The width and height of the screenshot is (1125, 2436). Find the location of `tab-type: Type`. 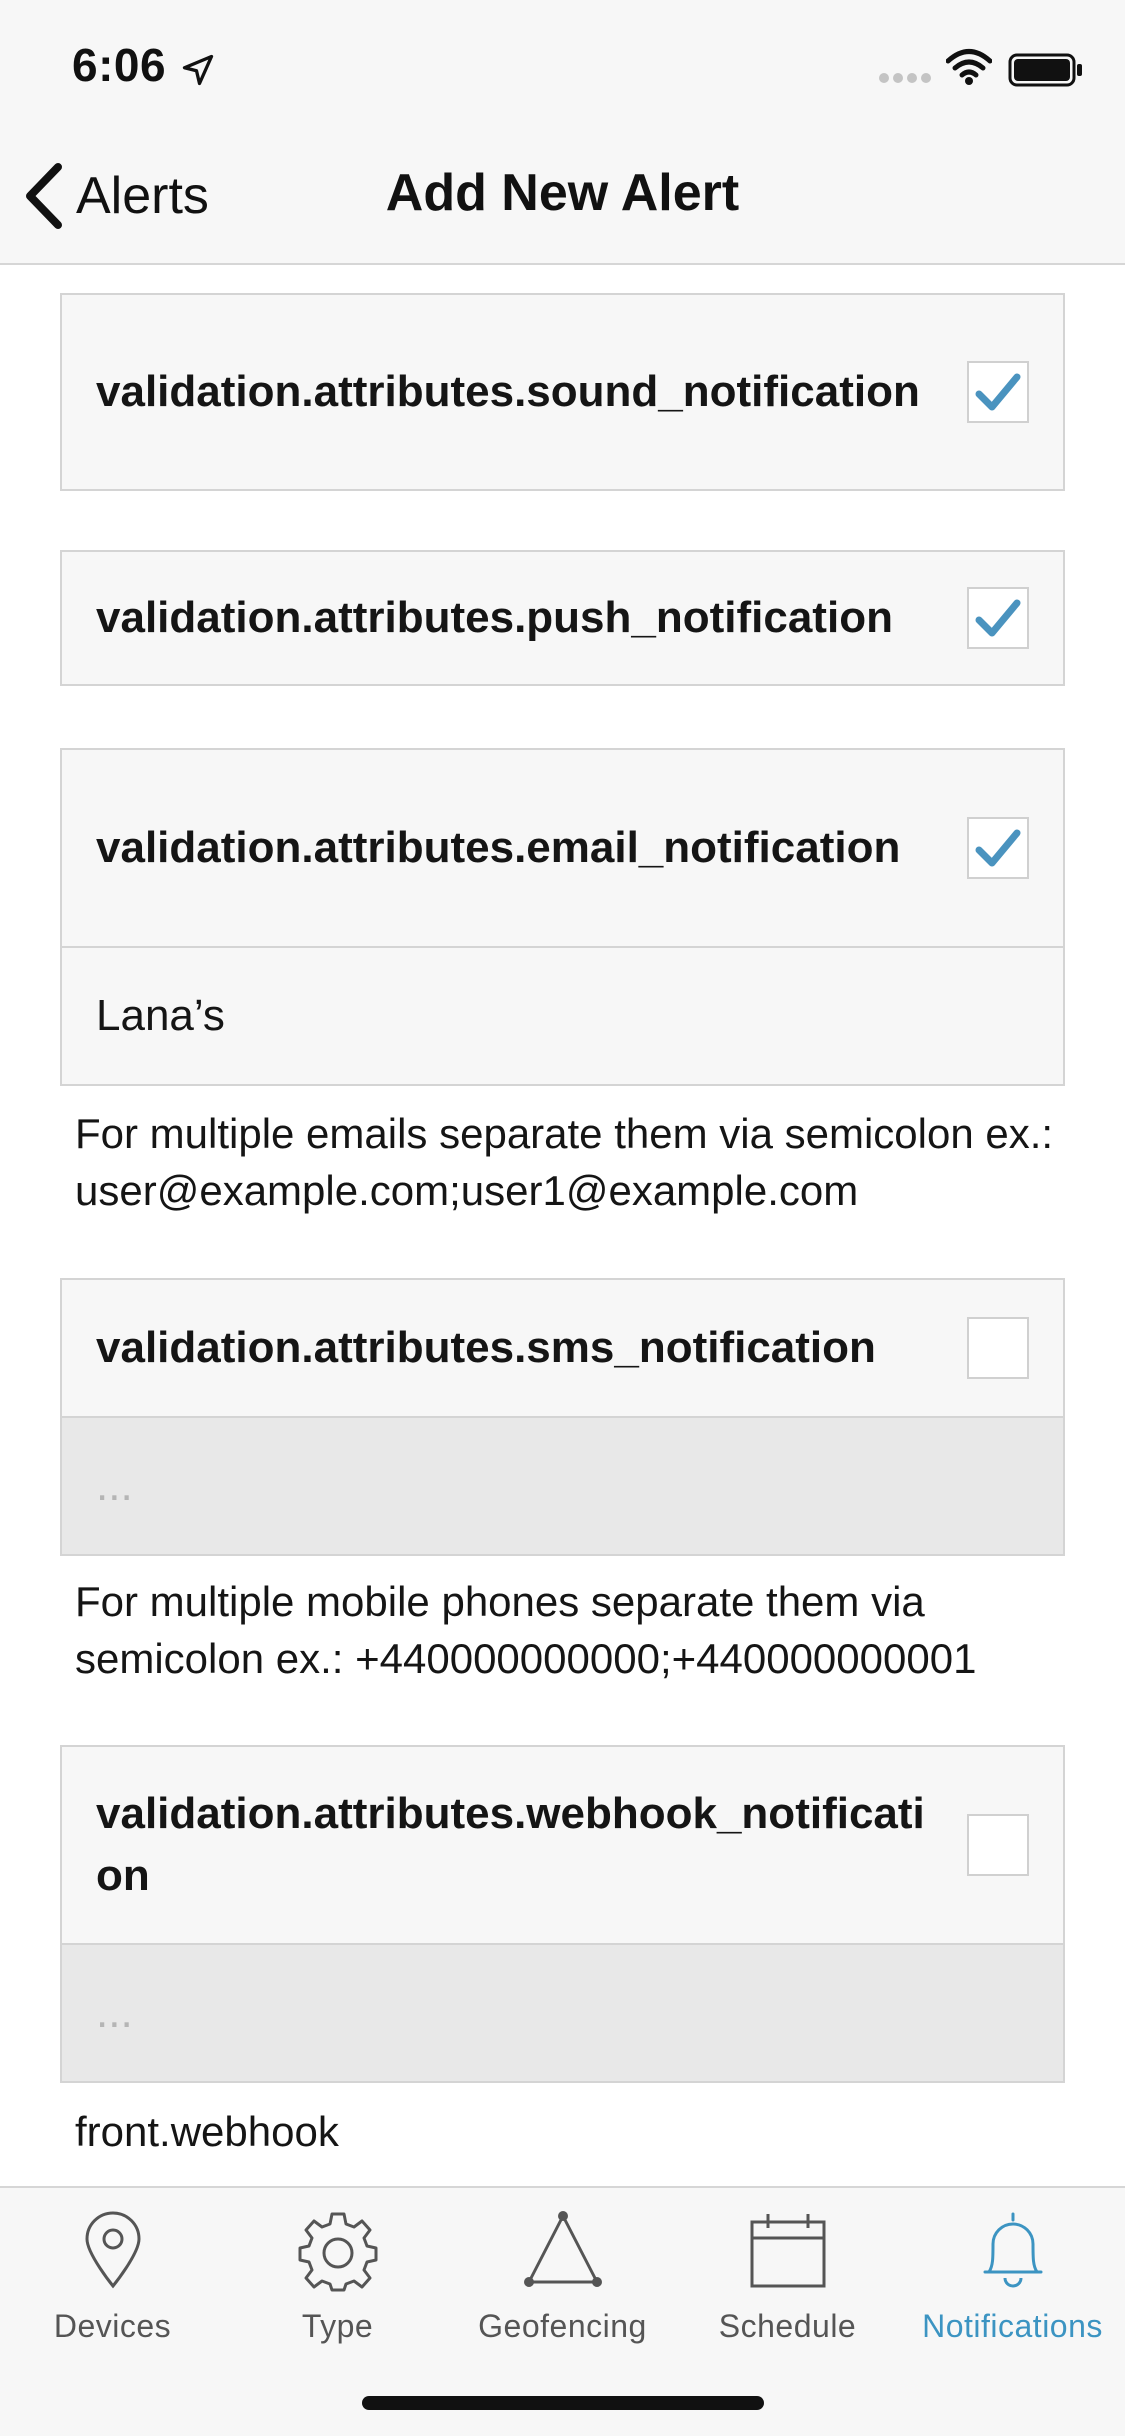

tab-type: Type is located at coordinates (337, 2283).